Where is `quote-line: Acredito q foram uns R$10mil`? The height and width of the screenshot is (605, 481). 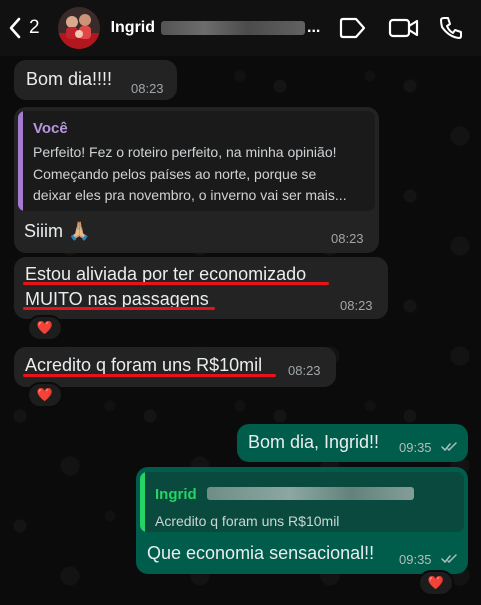
quote-line: Acredito q foram uns R$10mil is located at coordinates (247, 521).